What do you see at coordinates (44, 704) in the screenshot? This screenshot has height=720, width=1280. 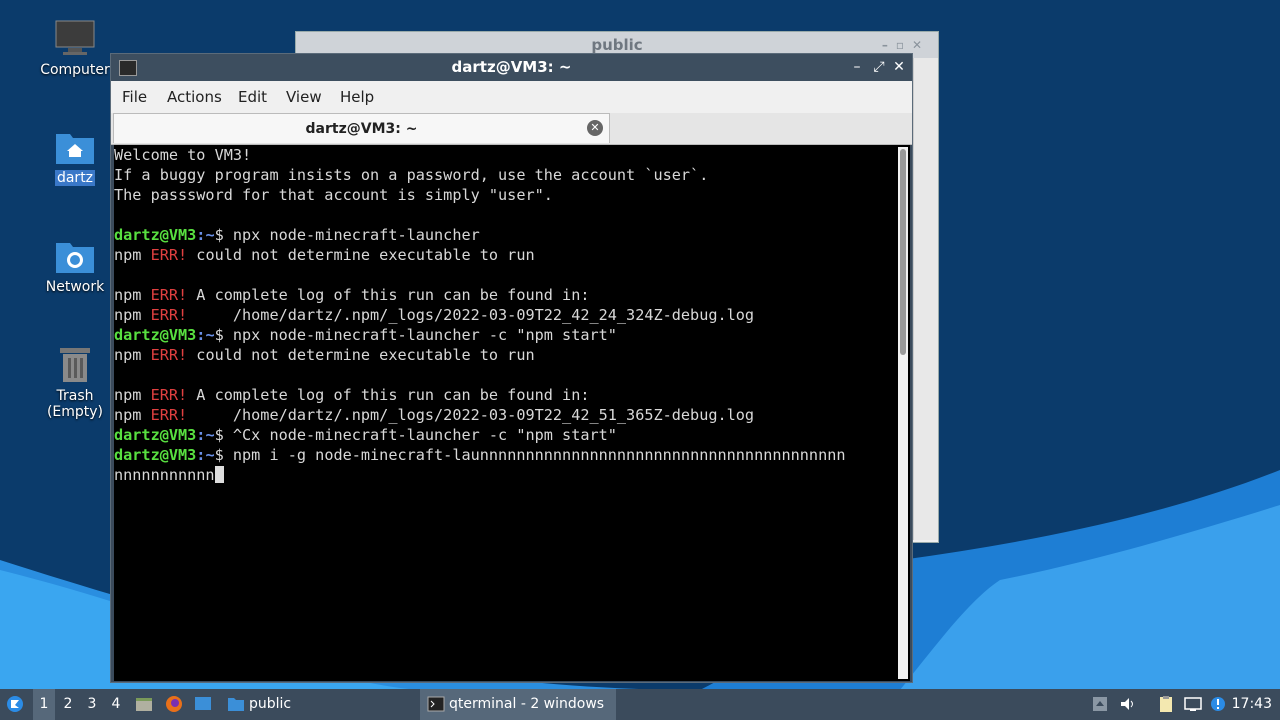 I see `workspace-1: 1` at bounding box center [44, 704].